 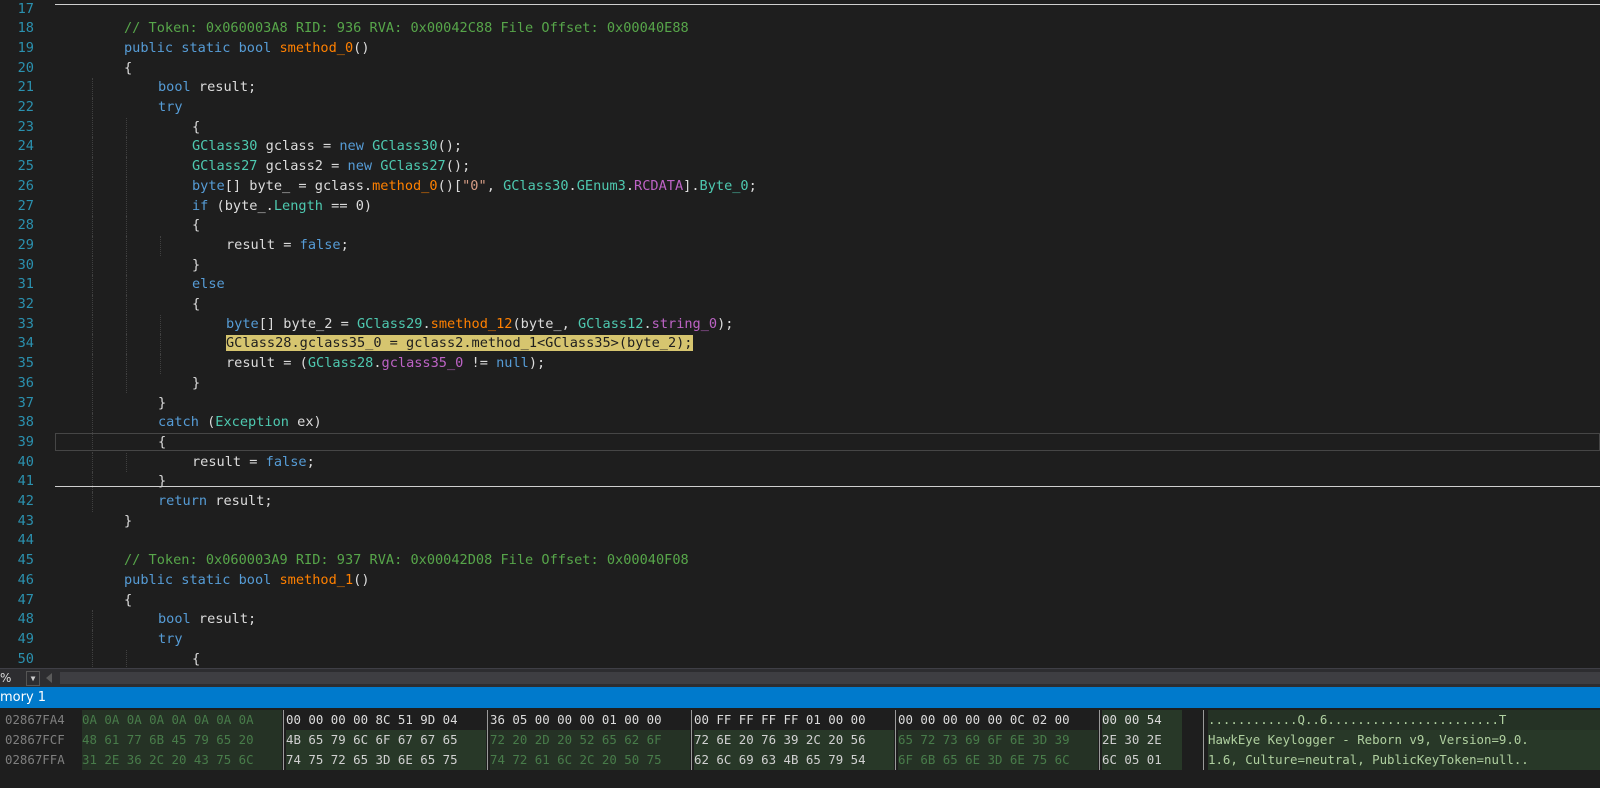 I want to click on memory-byte-group: 74 75 72 65 3D 6E 65 75, so click(x=386, y=760).